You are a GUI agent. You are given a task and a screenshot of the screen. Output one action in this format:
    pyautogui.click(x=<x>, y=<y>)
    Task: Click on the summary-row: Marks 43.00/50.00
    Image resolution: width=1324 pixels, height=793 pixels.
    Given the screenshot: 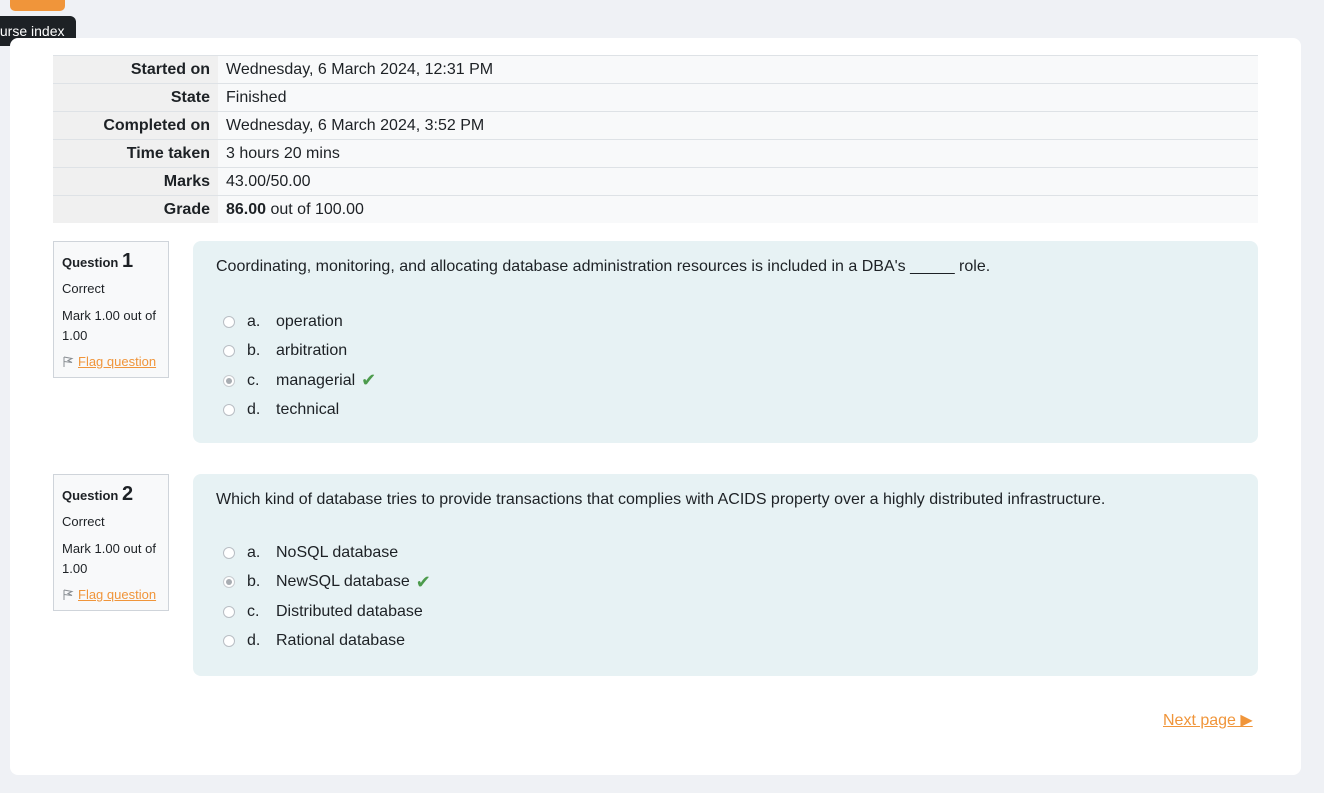 What is the action you would take?
    pyautogui.click(x=655, y=181)
    